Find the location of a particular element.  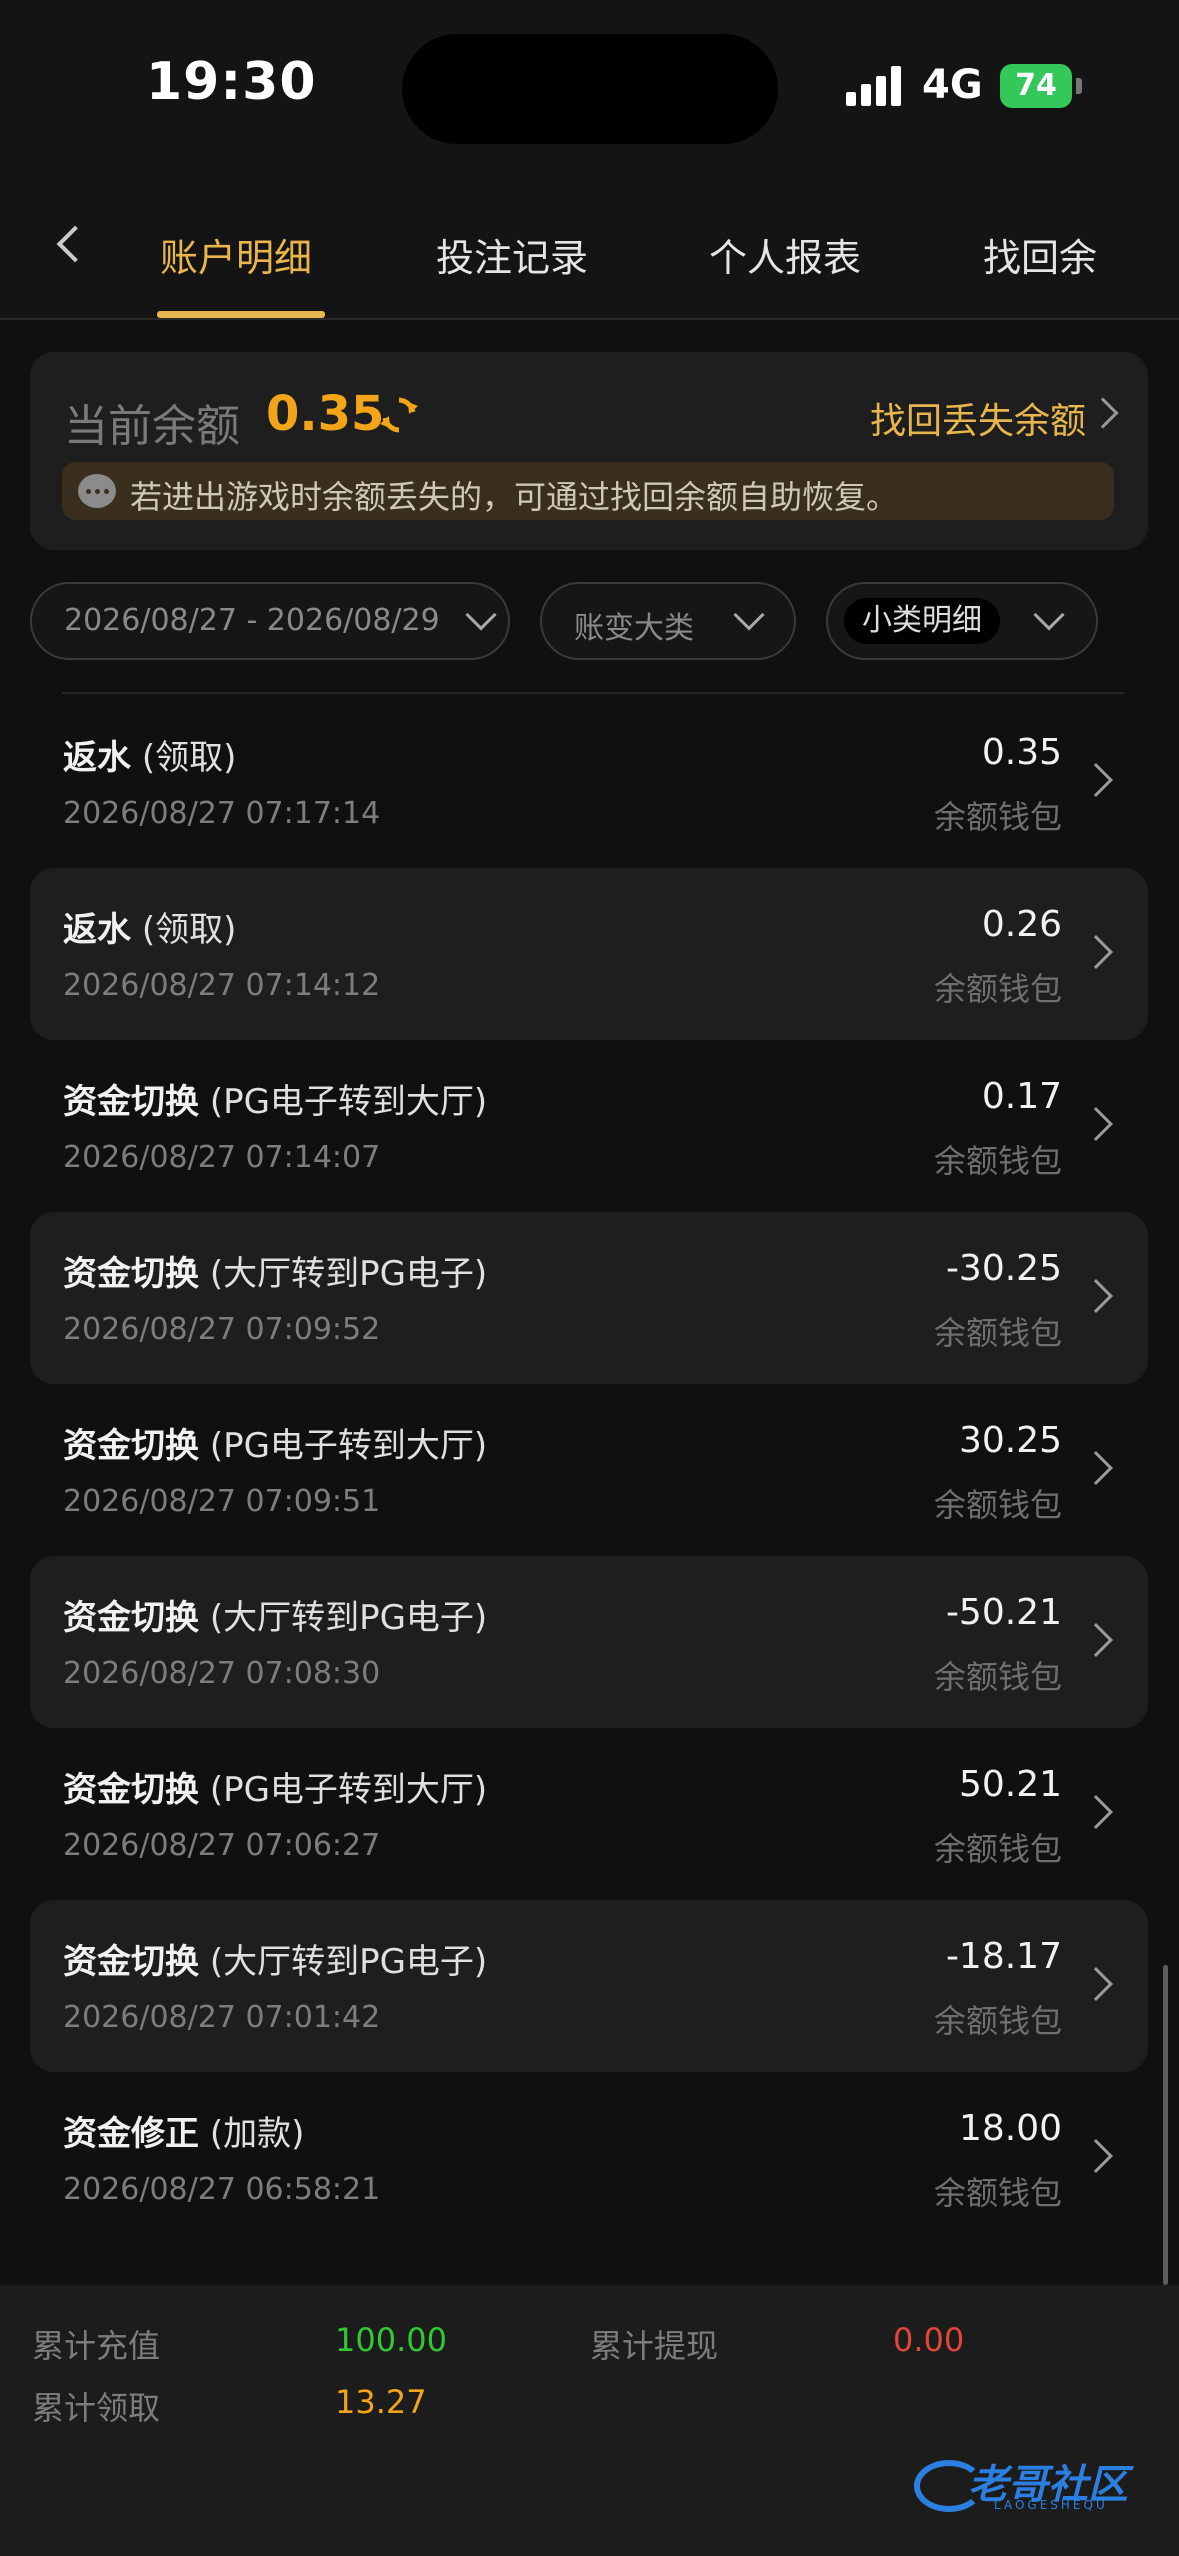

transaction-amount: 18.00 is located at coordinates (1010, 2128).